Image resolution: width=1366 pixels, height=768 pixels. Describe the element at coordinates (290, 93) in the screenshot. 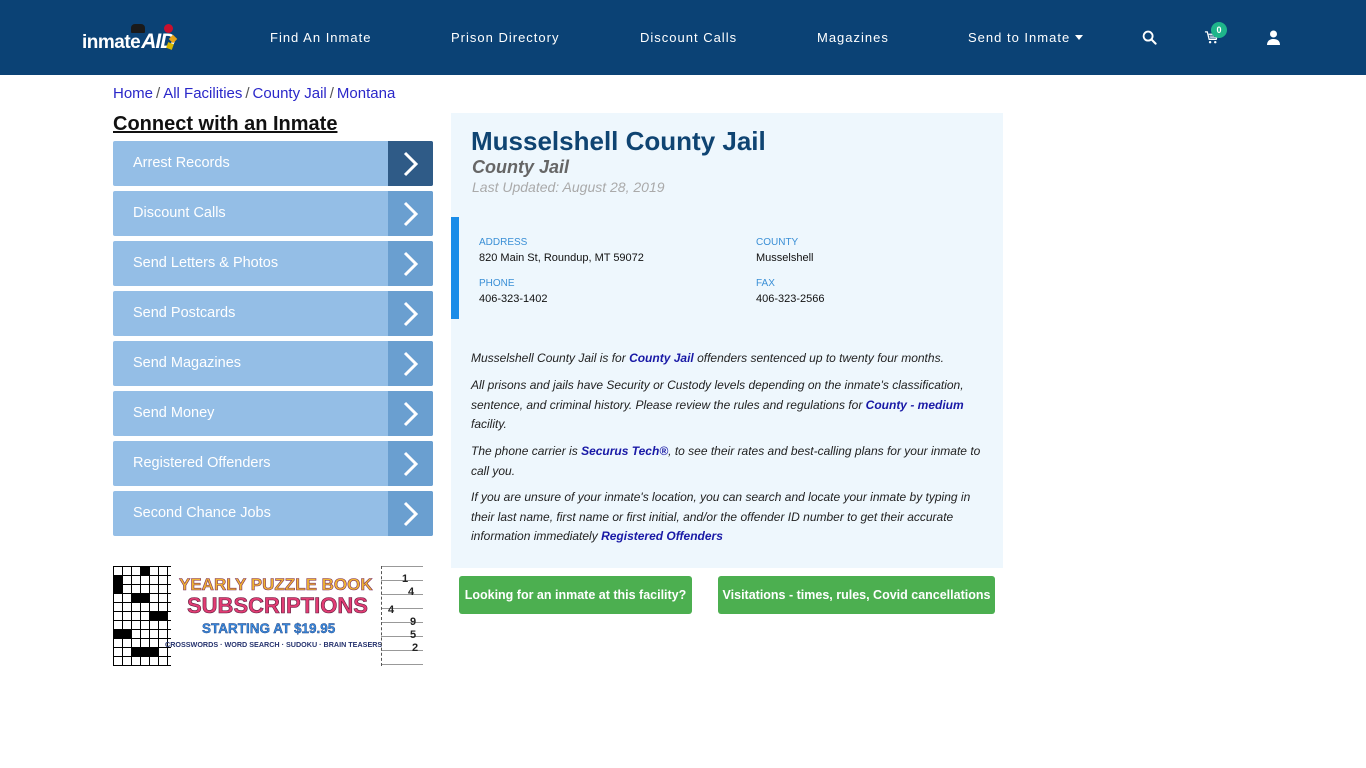

I see `breadcrumb-county-jail: County Jail` at that location.